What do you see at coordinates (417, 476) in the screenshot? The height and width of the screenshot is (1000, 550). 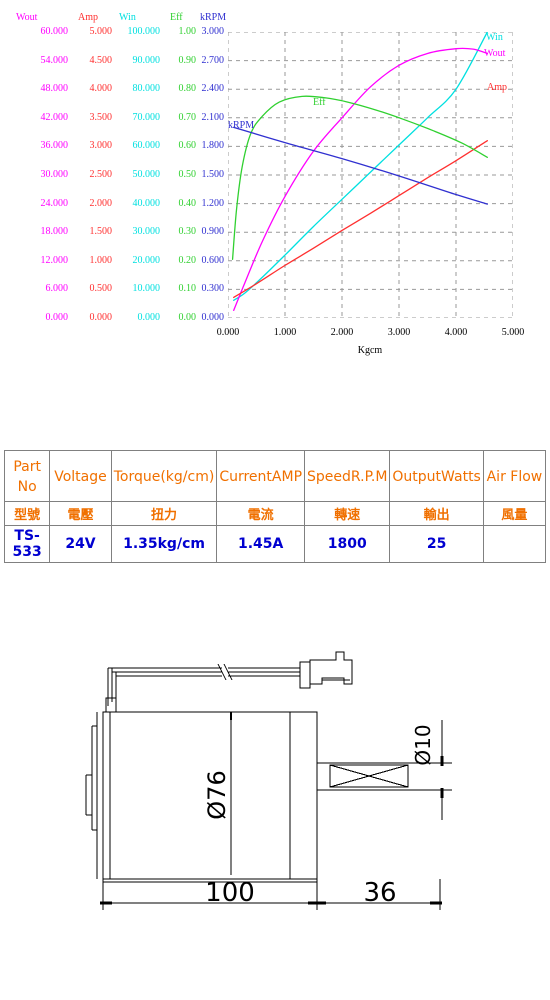 I see `header-text: Output` at bounding box center [417, 476].